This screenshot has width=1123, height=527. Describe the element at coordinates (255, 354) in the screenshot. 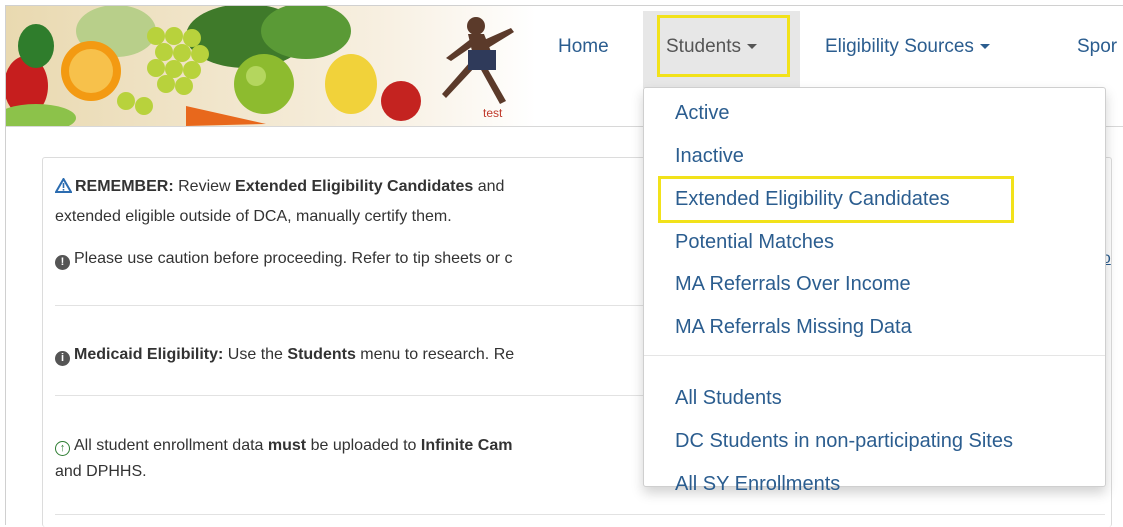

I see `medicaid-text-1: Use the` at that location.